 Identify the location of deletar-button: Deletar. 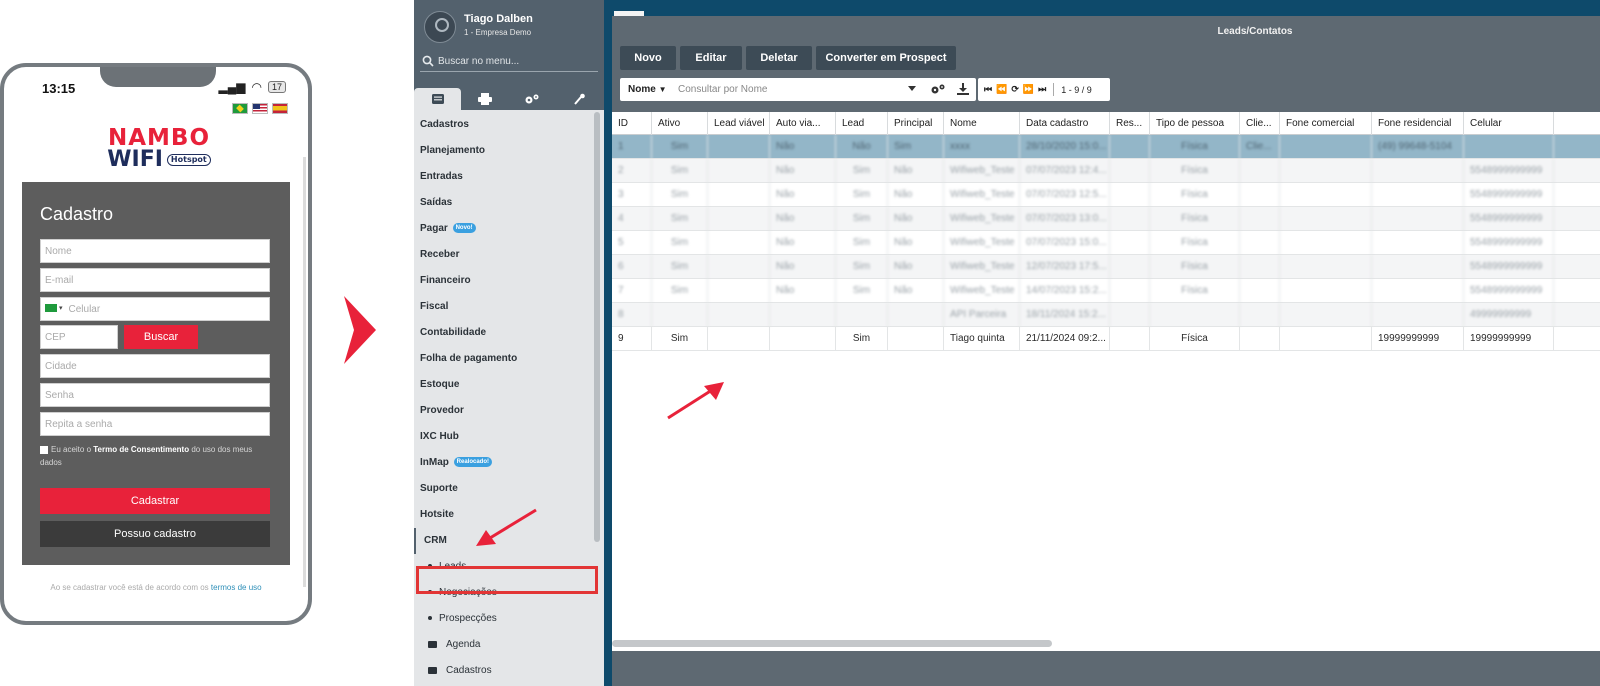
(779, 58).